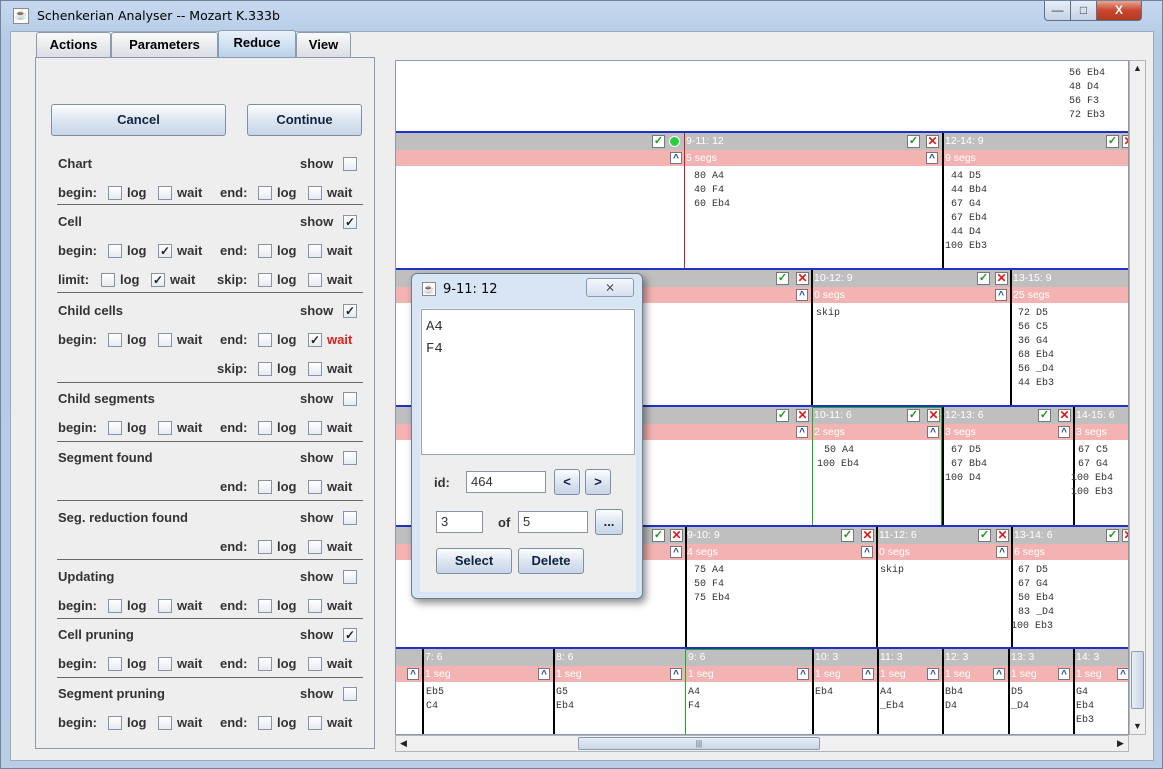 The image size is (1163, 769). Describe the element at coordinates (165, 723) in the screenshot. I see `segment-pruning-begin-wait-checkbox` at that location.